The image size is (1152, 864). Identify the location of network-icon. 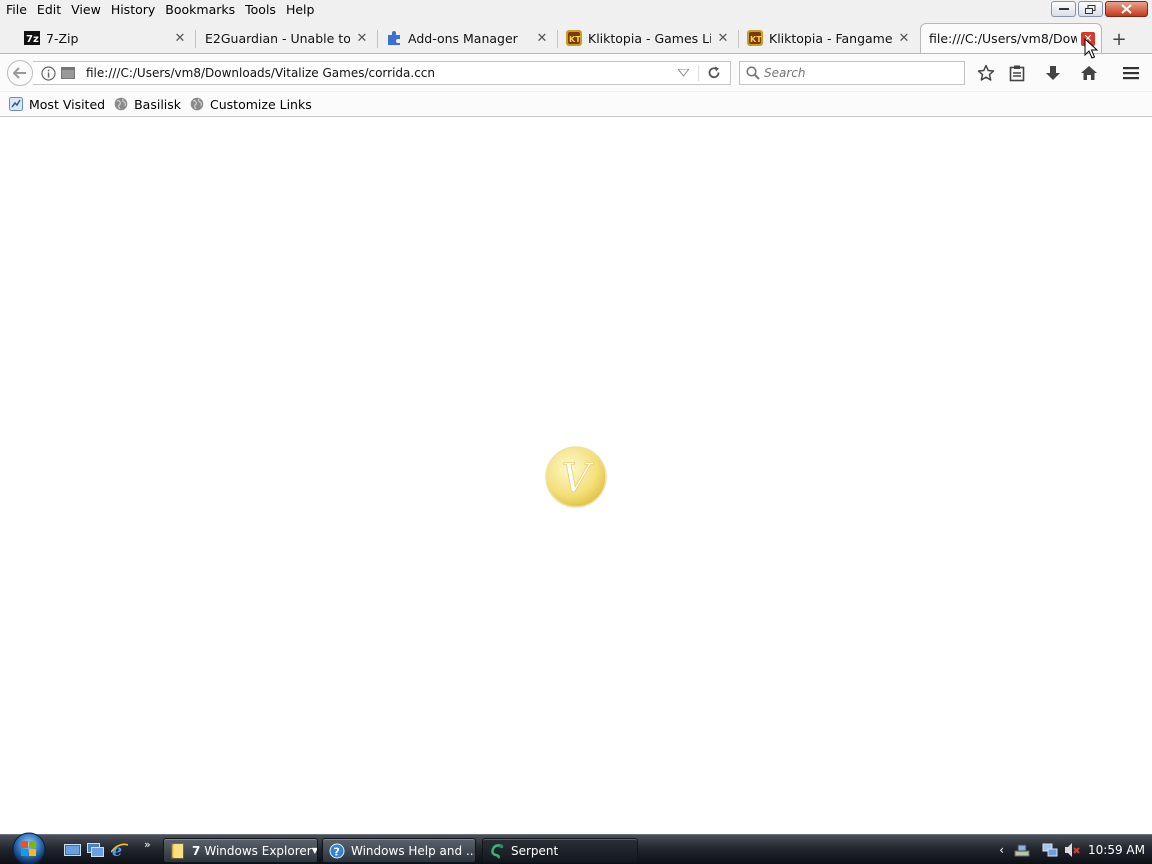
(1050, 850).